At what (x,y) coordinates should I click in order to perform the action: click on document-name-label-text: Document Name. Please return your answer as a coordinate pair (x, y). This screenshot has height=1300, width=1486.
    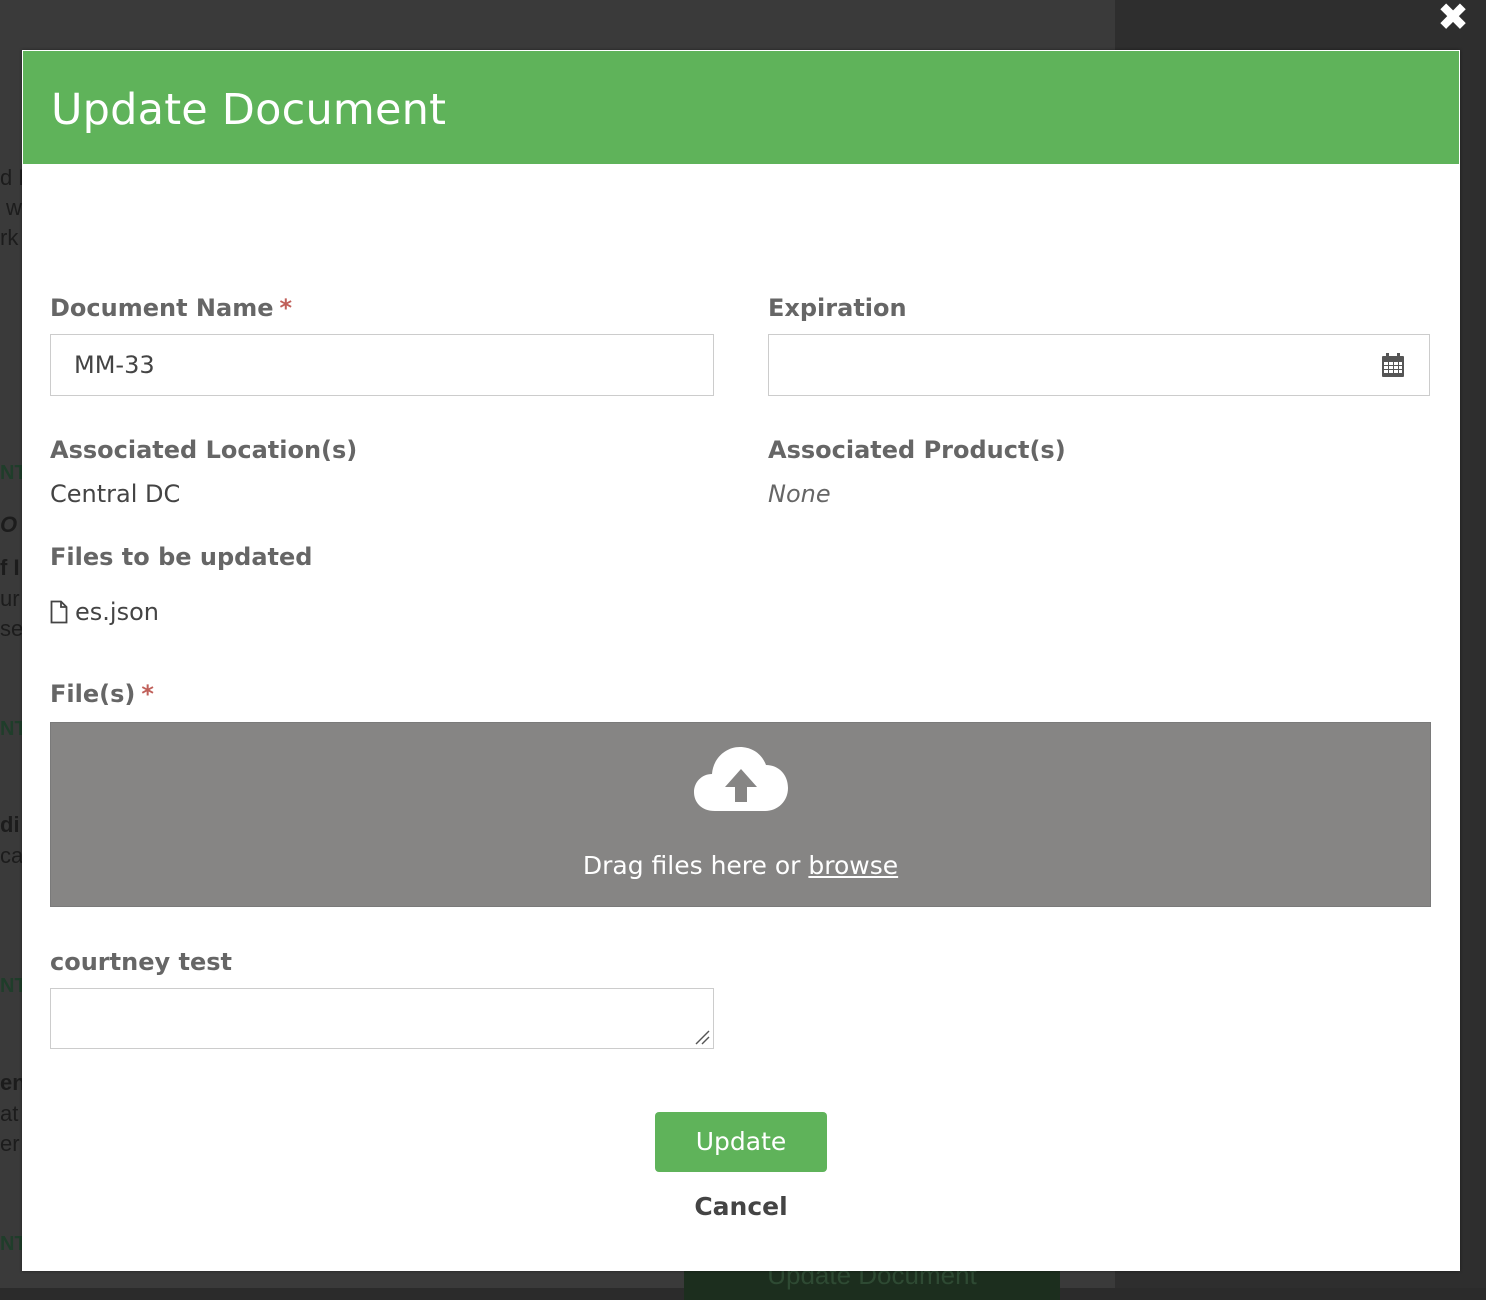
    Looking at the image, I should click on (162, 308).